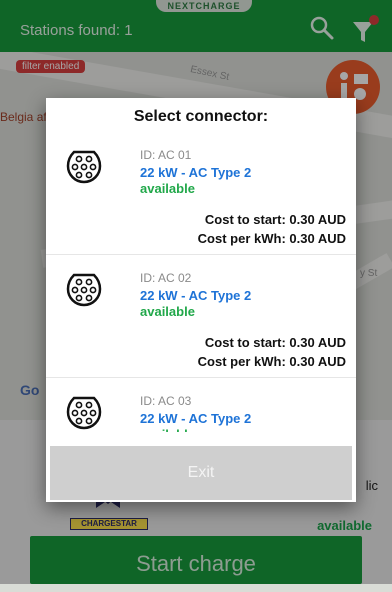 Image resolution: width=392 pixels, height=592 pixels. Describe the element at coordinates (166, 401) in the screenshot. I see `connector-id: ID: AC 03` at that location.